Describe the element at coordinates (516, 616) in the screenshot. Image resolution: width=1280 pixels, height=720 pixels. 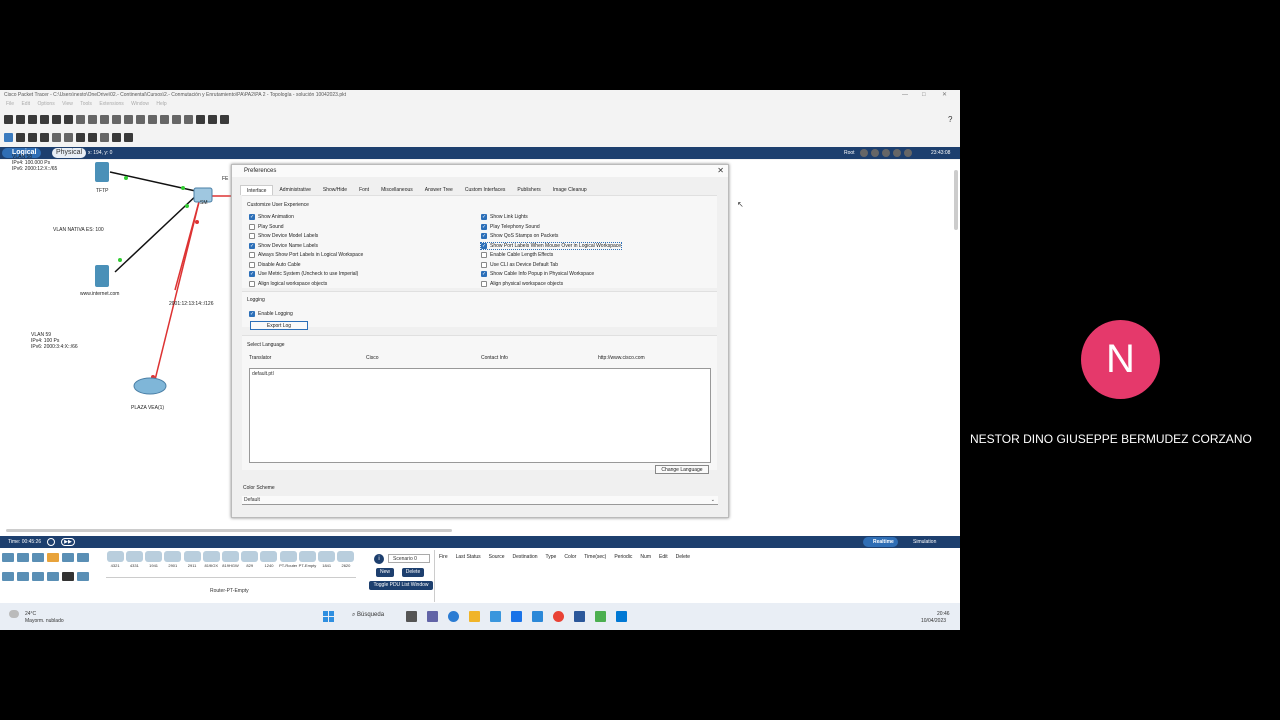
I see `stats-app-icon` at that location.